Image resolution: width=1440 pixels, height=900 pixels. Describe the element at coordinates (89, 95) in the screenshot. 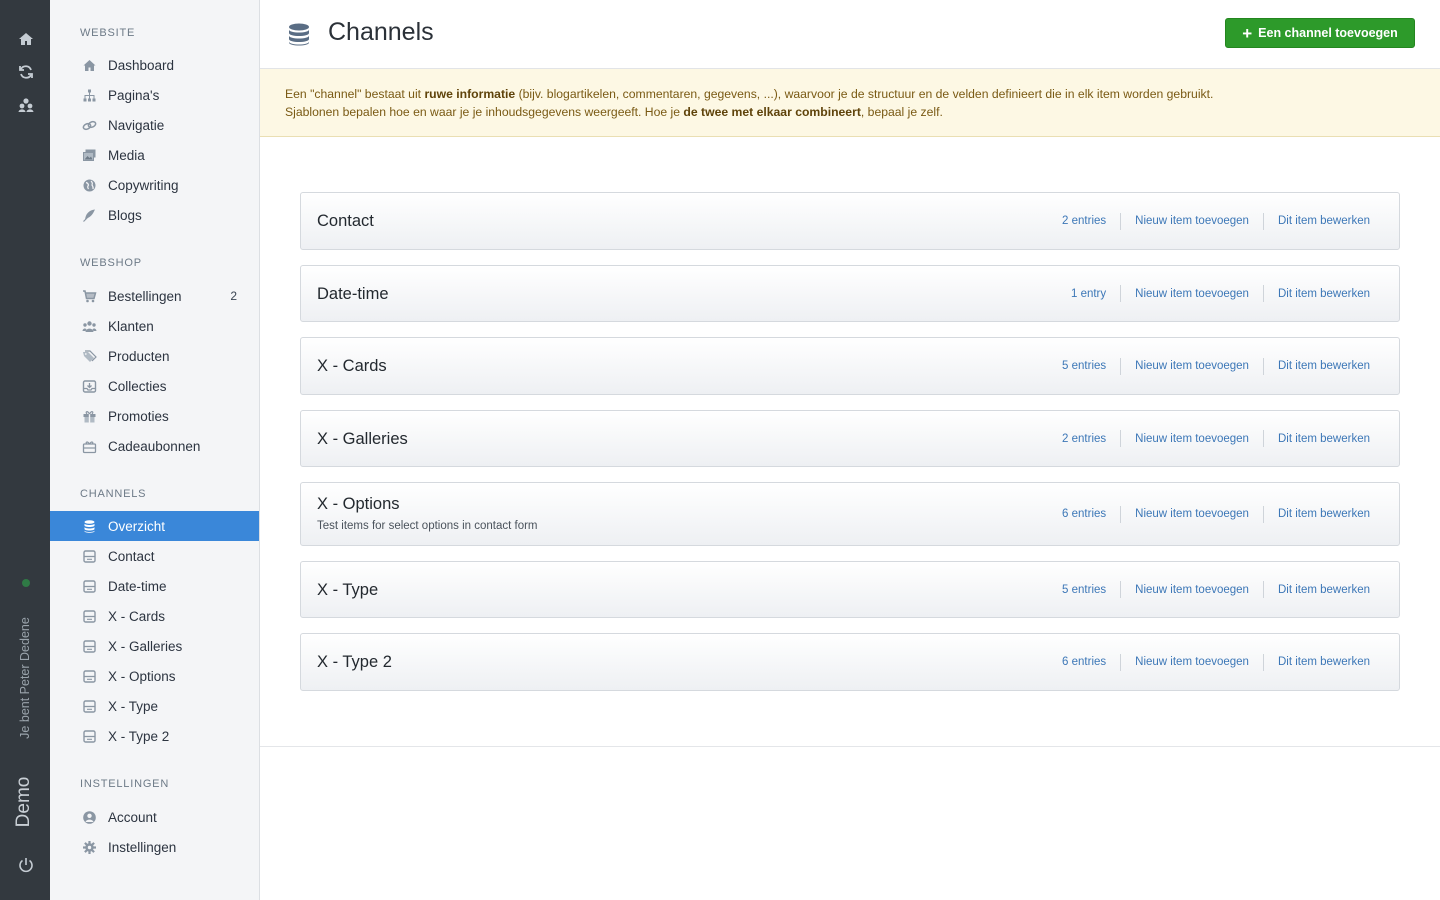

I see `sitemap-icon` at that location.